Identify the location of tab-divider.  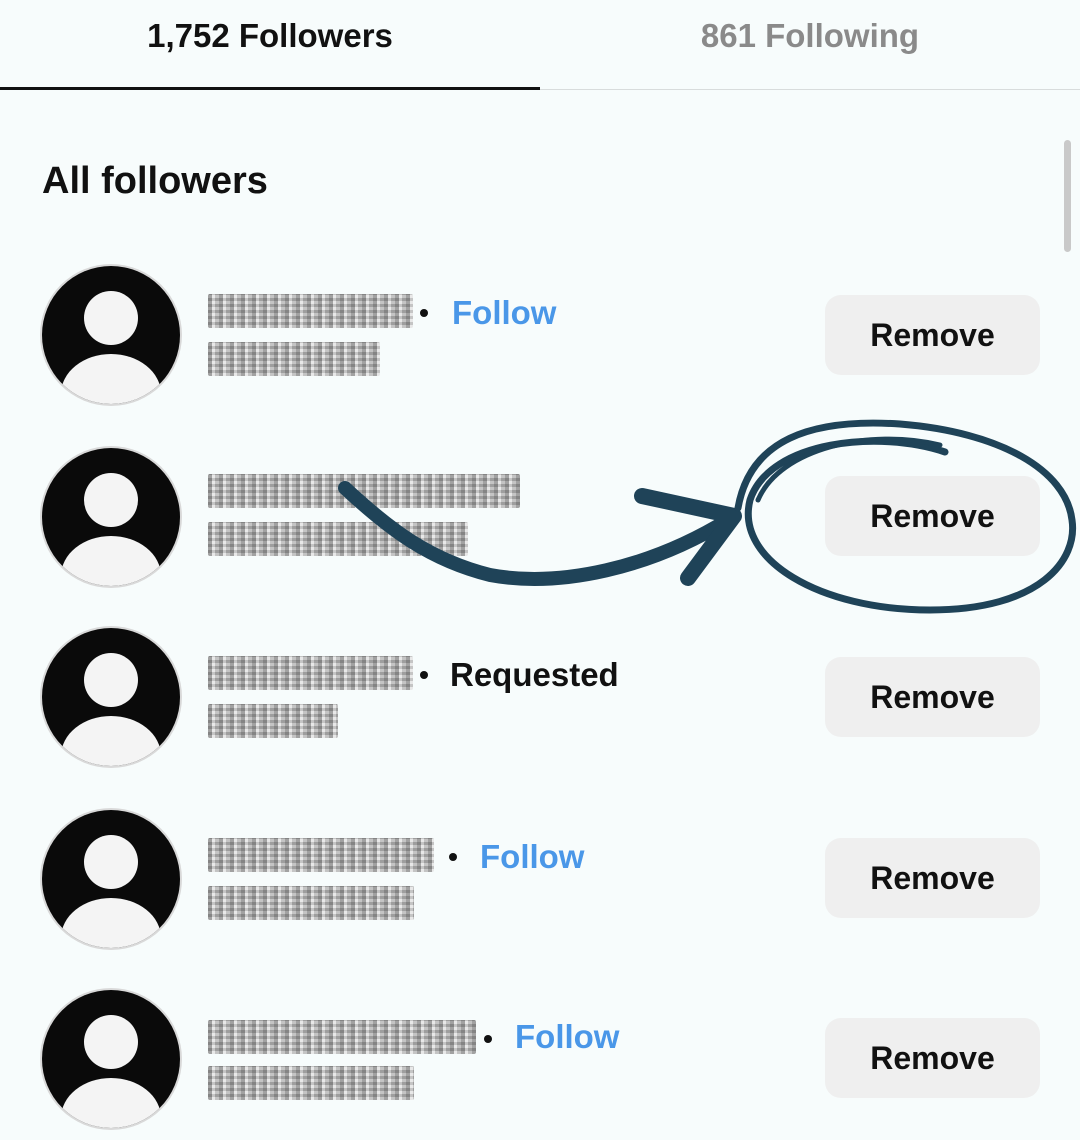
(810, 89).